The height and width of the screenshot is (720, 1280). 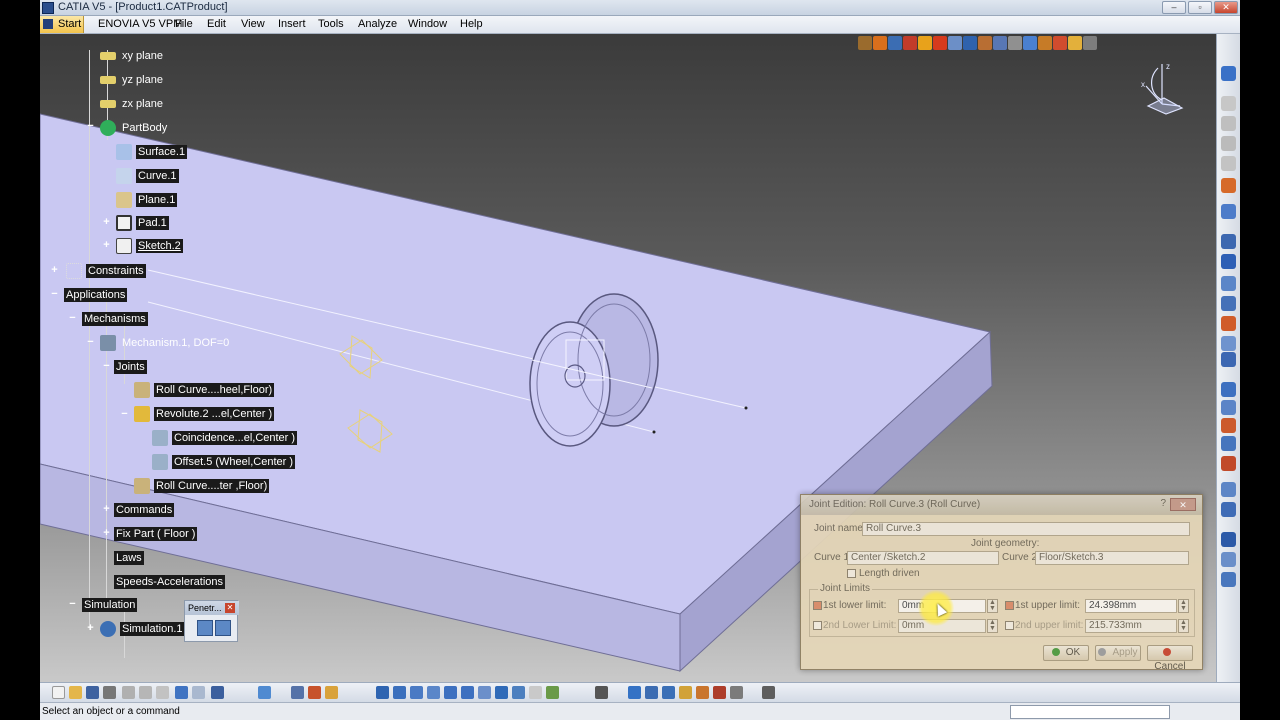 I want to click on mechanism-icon, so click(x=910, y=43).